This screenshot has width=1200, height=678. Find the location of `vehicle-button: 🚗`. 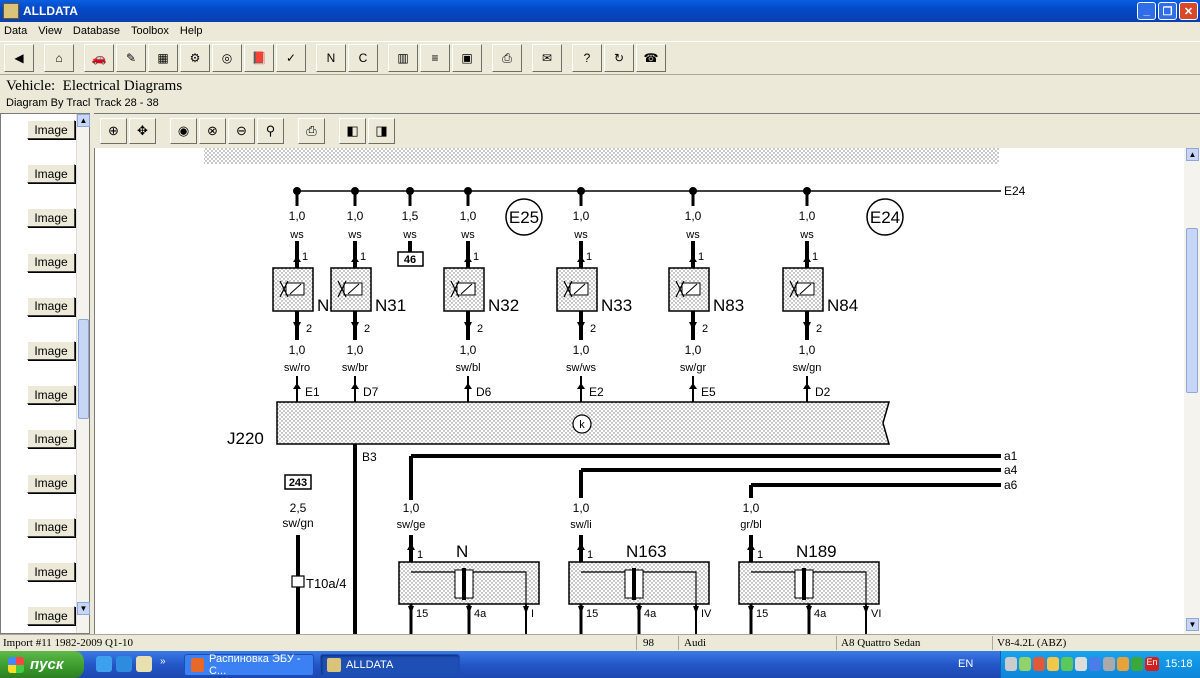

vehicle-button: 🚗 is located at coordinates (99, 58).